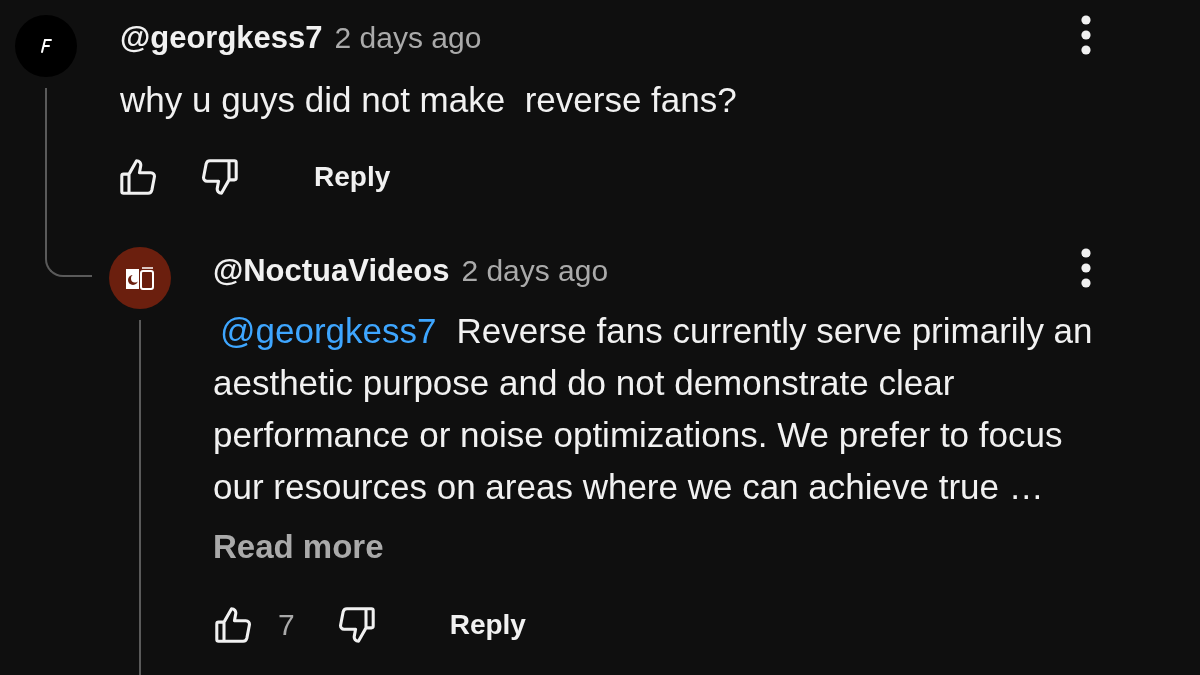 The image size is (1200, 675). I want to click on like-button, so click(138, 177).